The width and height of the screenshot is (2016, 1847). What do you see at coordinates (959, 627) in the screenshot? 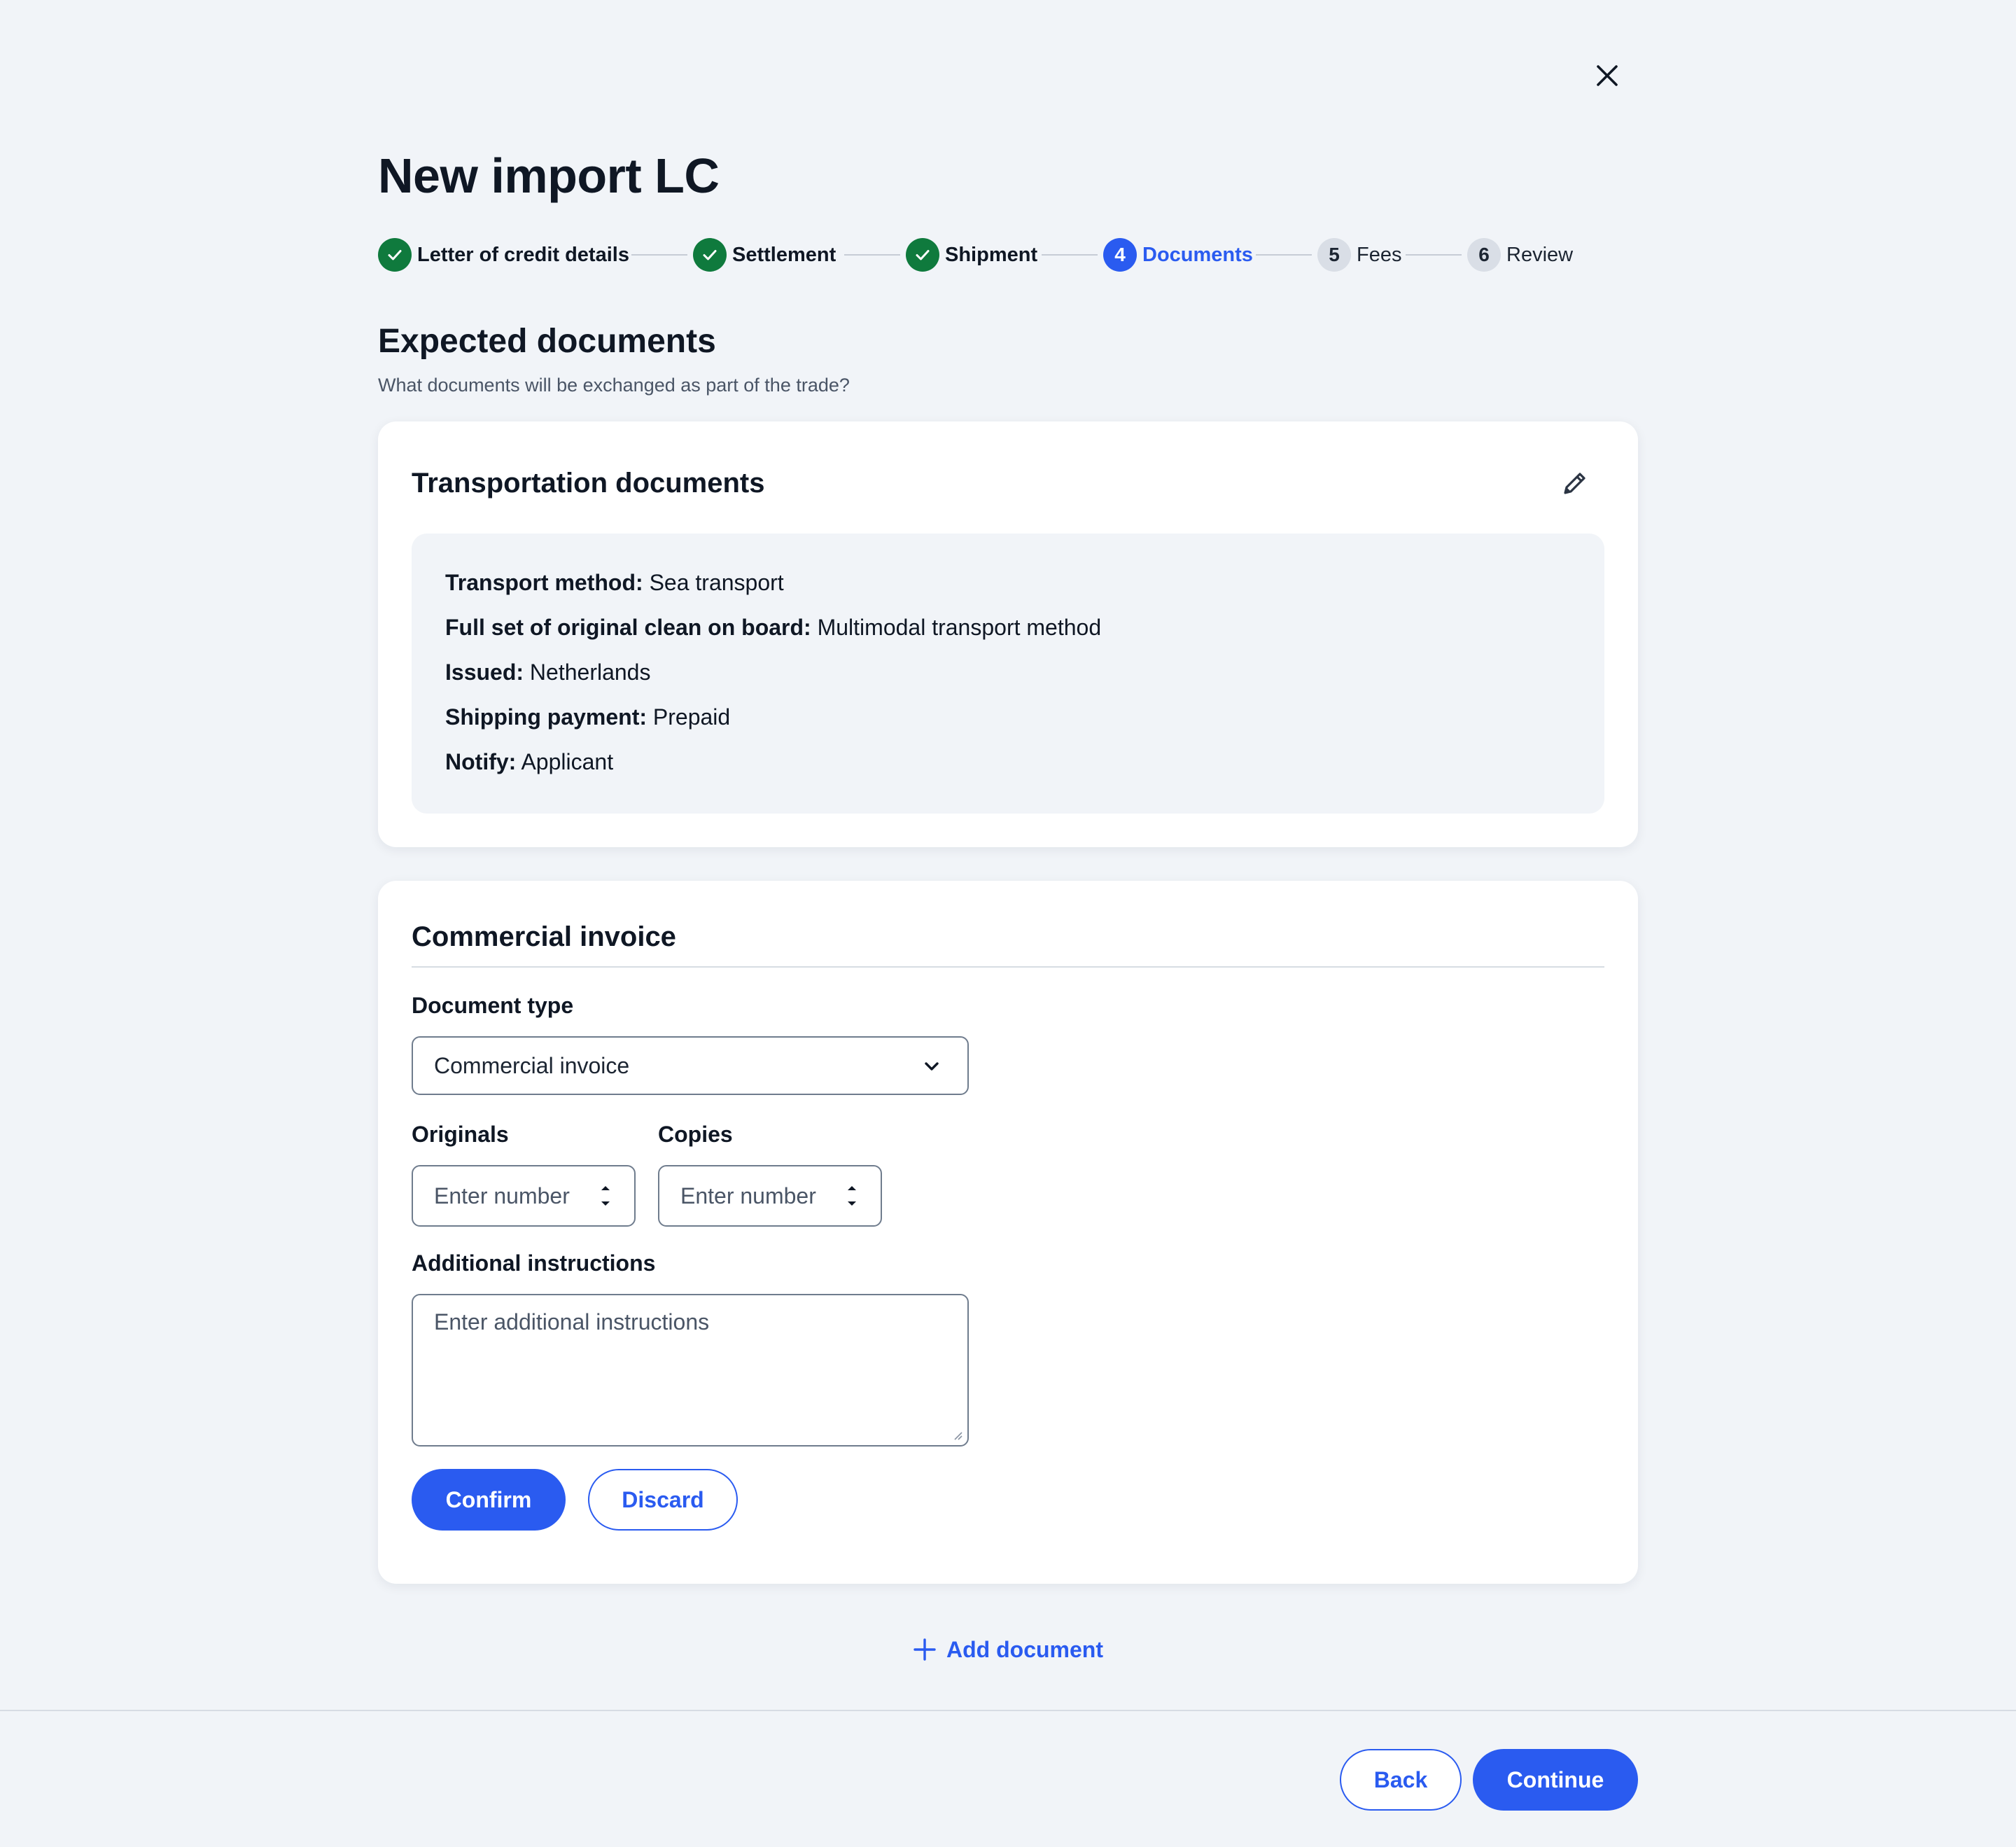
I see `row-value: Multimodal transport method` at bounding box center [959, 627].